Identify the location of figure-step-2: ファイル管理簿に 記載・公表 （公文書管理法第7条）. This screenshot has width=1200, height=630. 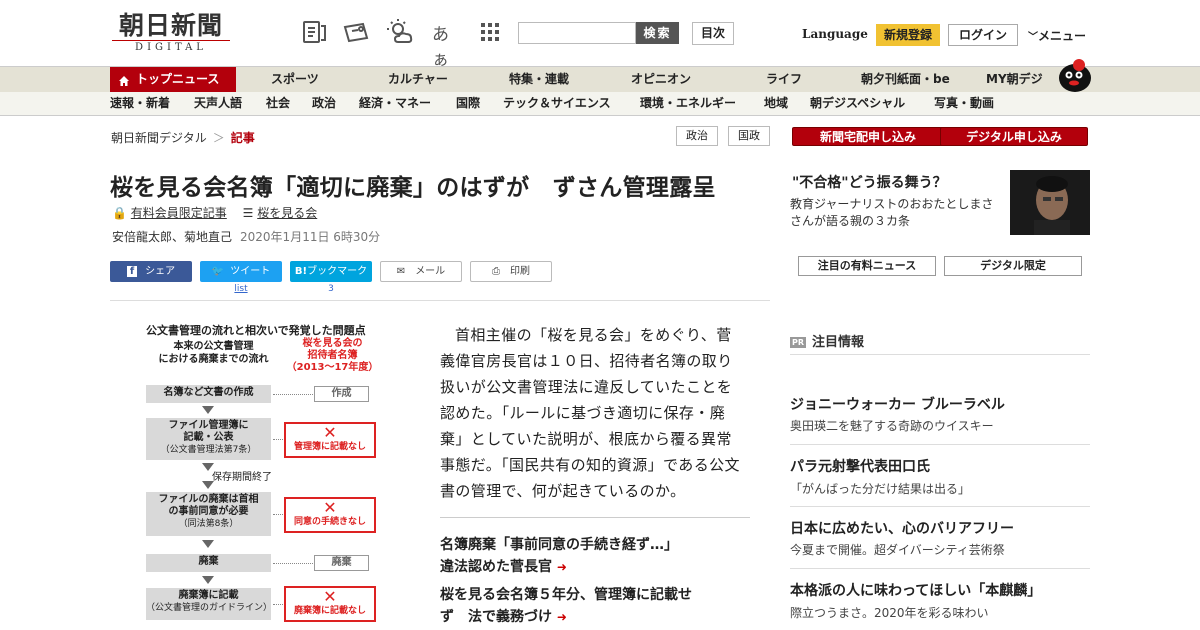
(208, 439).